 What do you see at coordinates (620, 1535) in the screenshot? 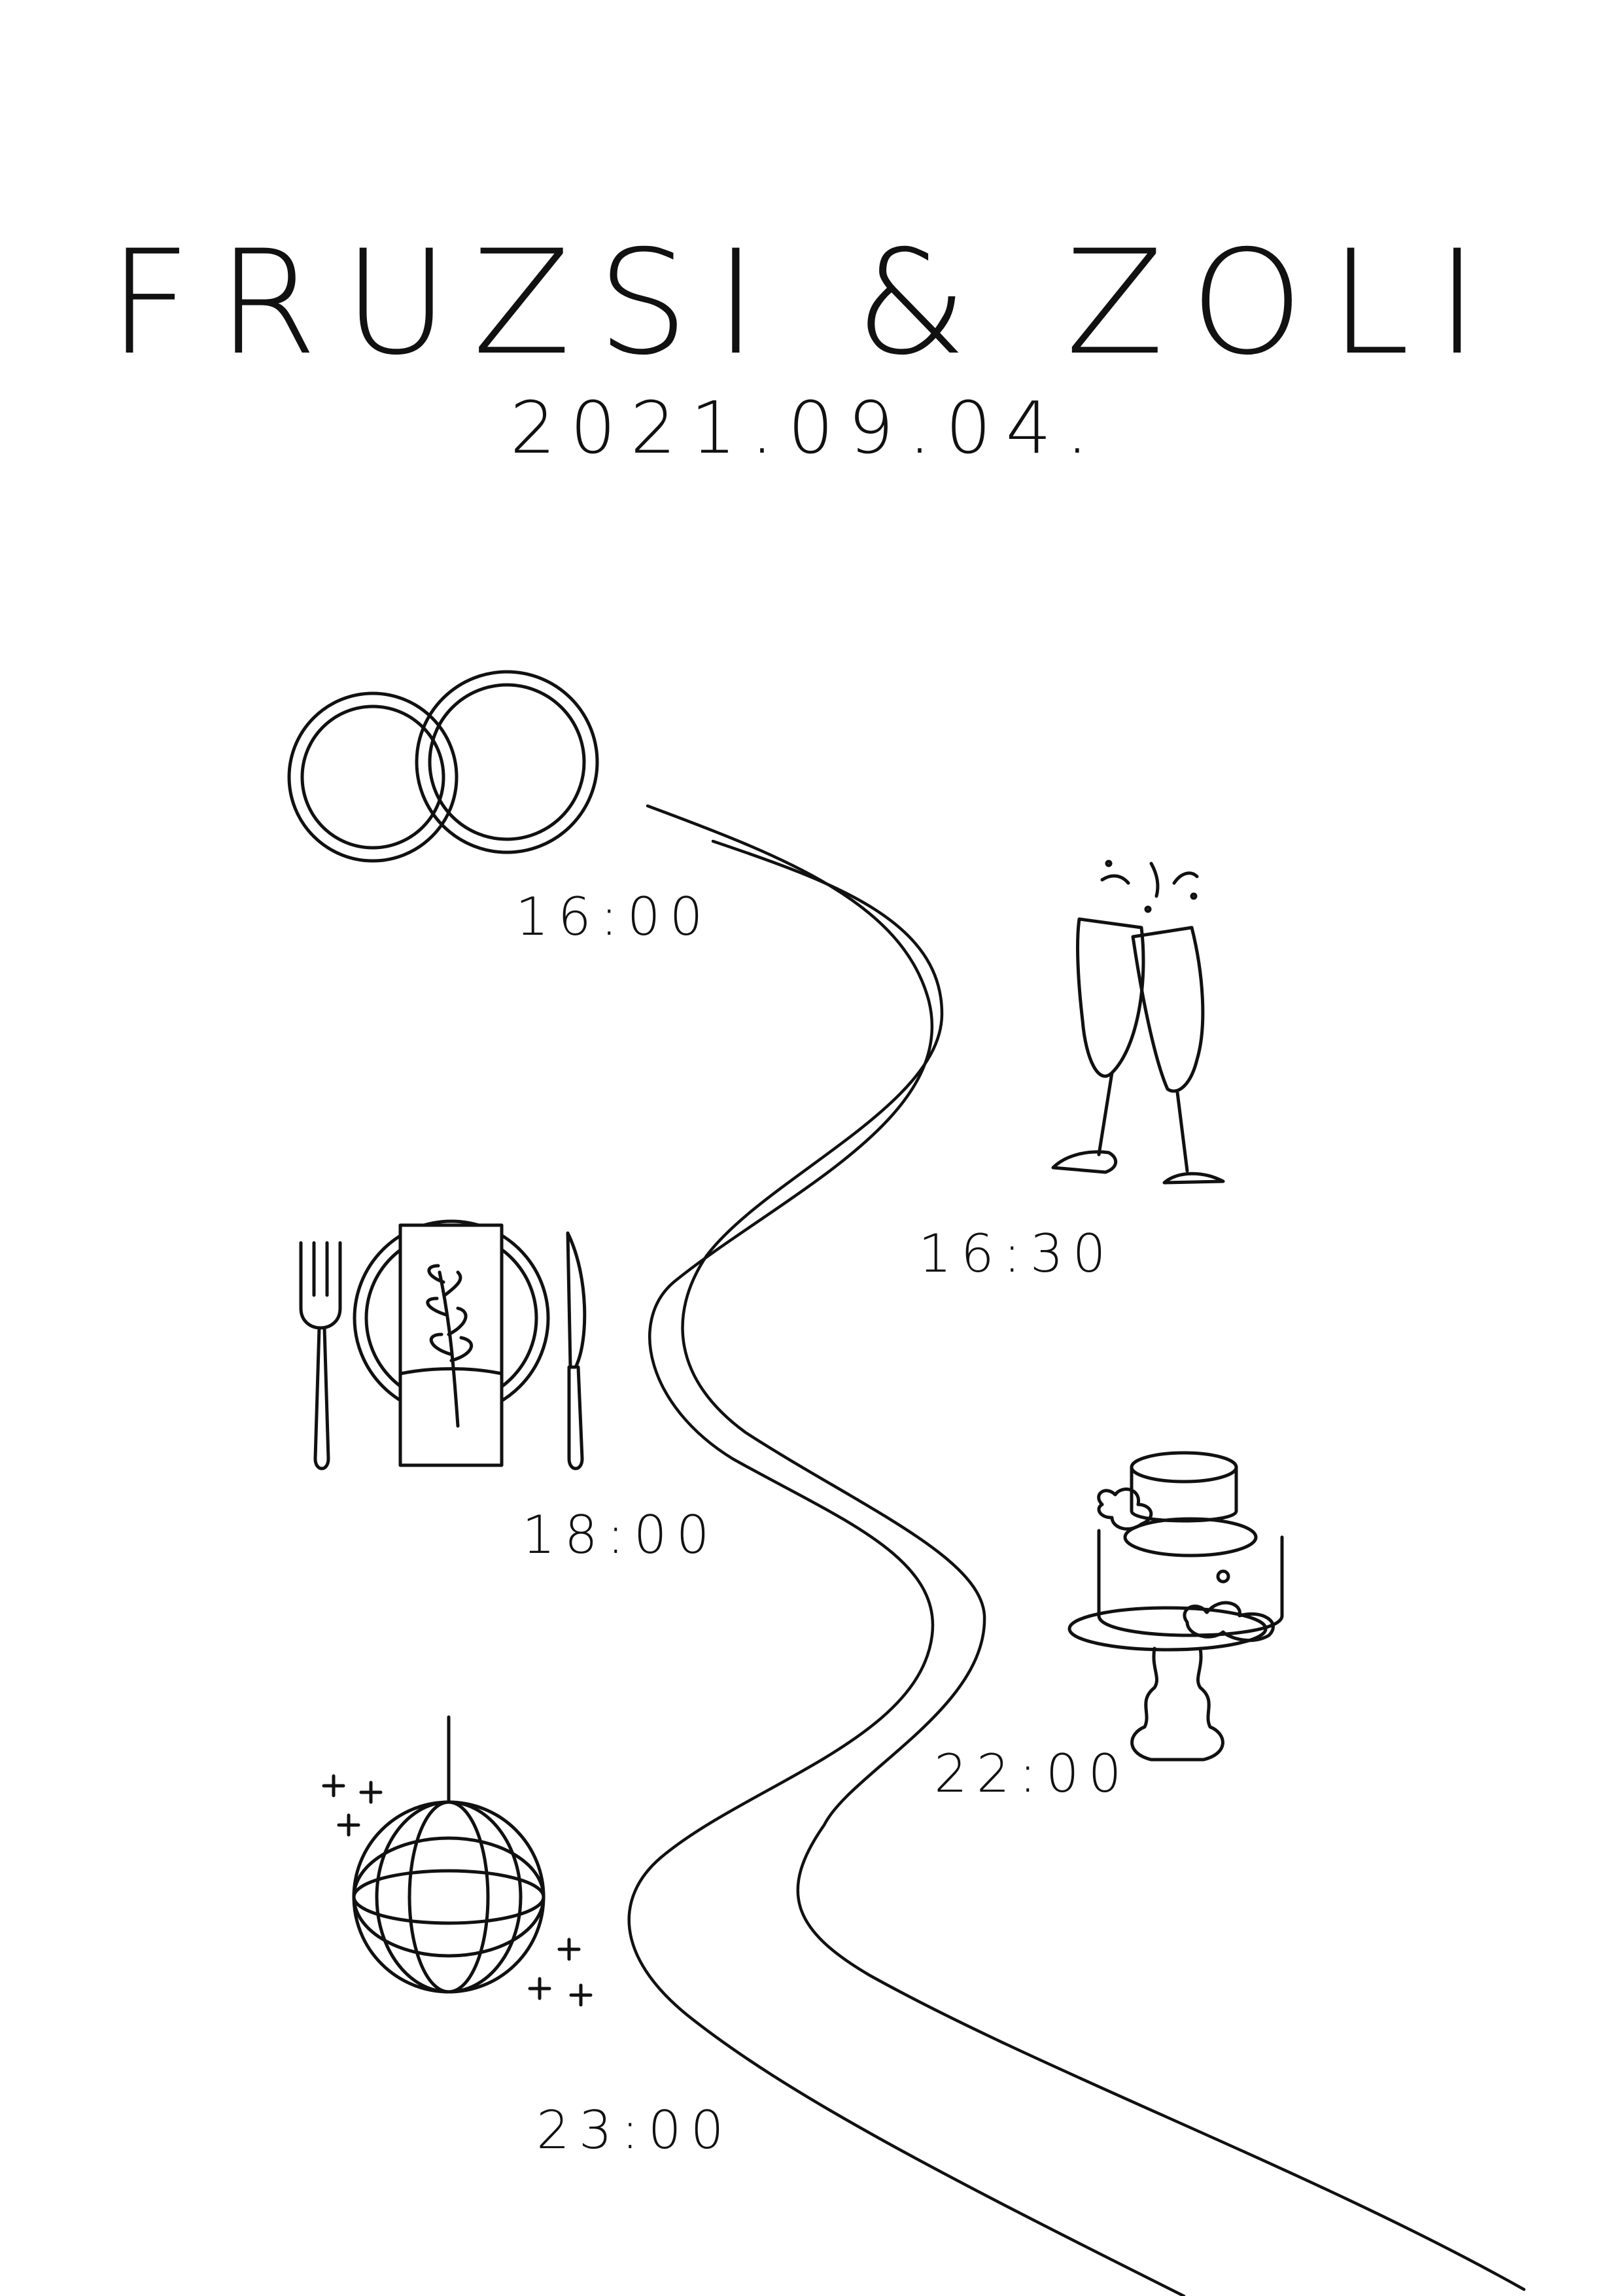
I see `time-label-dinner: 18:00` at bounding box center [620, 1535].